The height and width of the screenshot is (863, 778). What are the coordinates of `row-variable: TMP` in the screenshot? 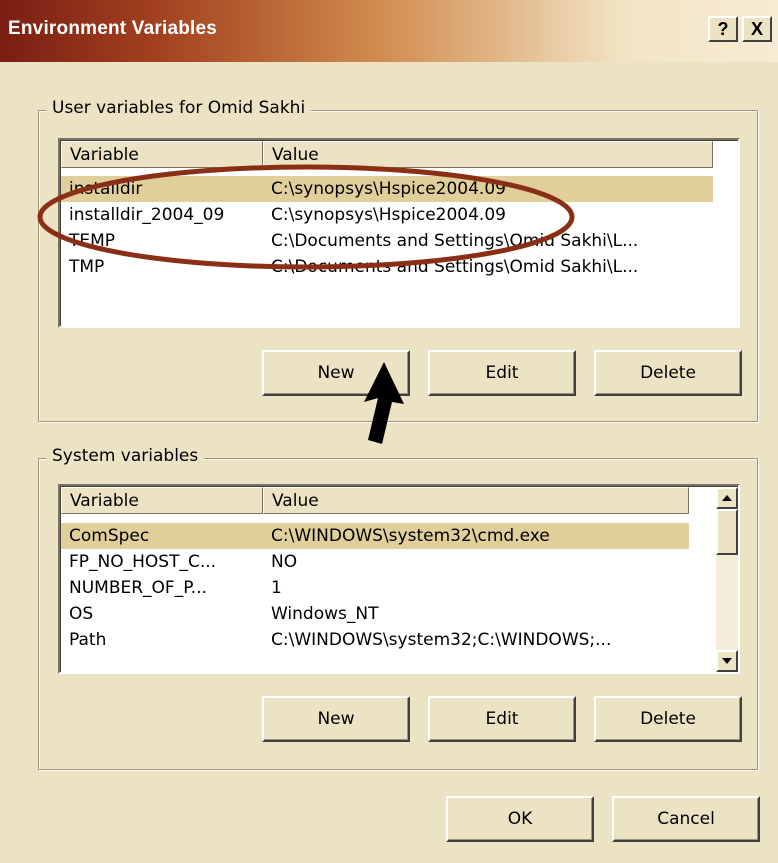 It's located at (87, 267).